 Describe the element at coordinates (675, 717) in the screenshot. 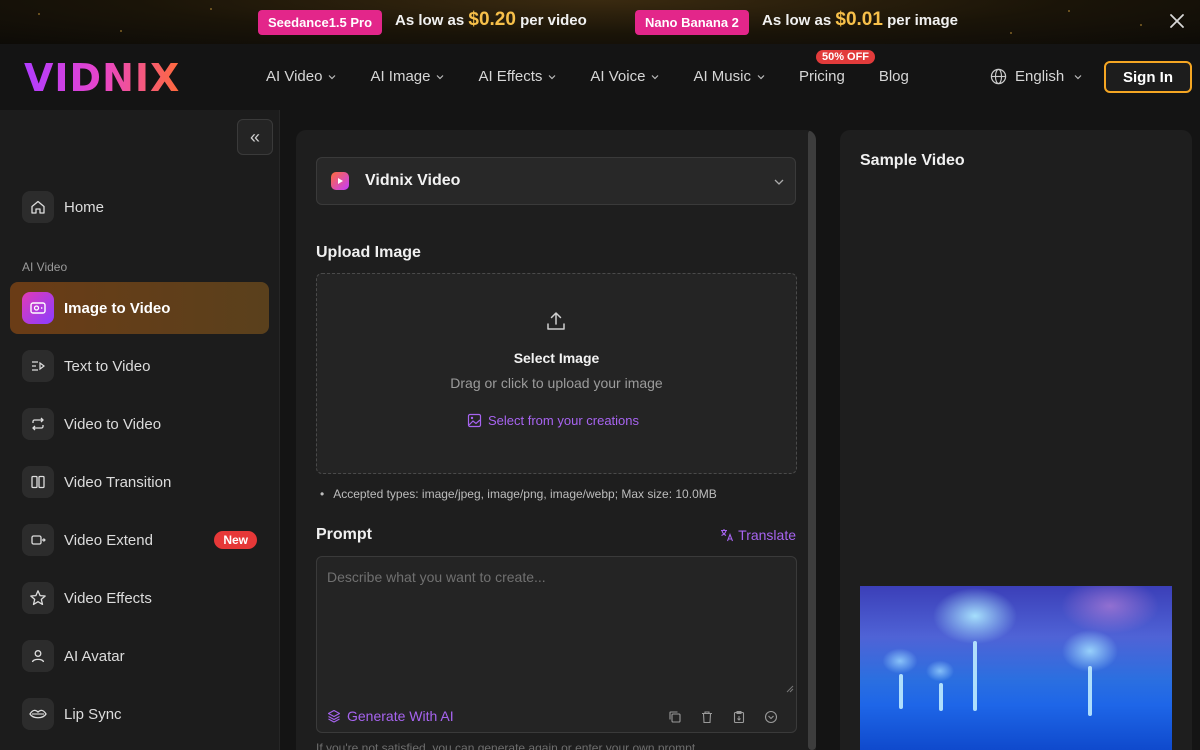

I see `copy-icon` at that location.